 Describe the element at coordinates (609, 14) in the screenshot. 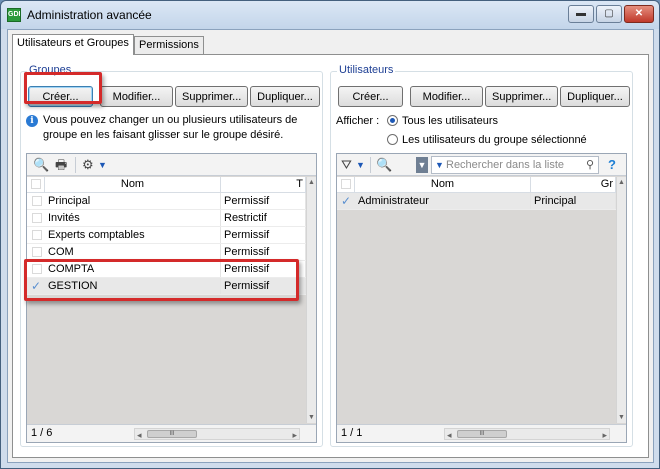

I see `maximize-button: ▢` at that location.